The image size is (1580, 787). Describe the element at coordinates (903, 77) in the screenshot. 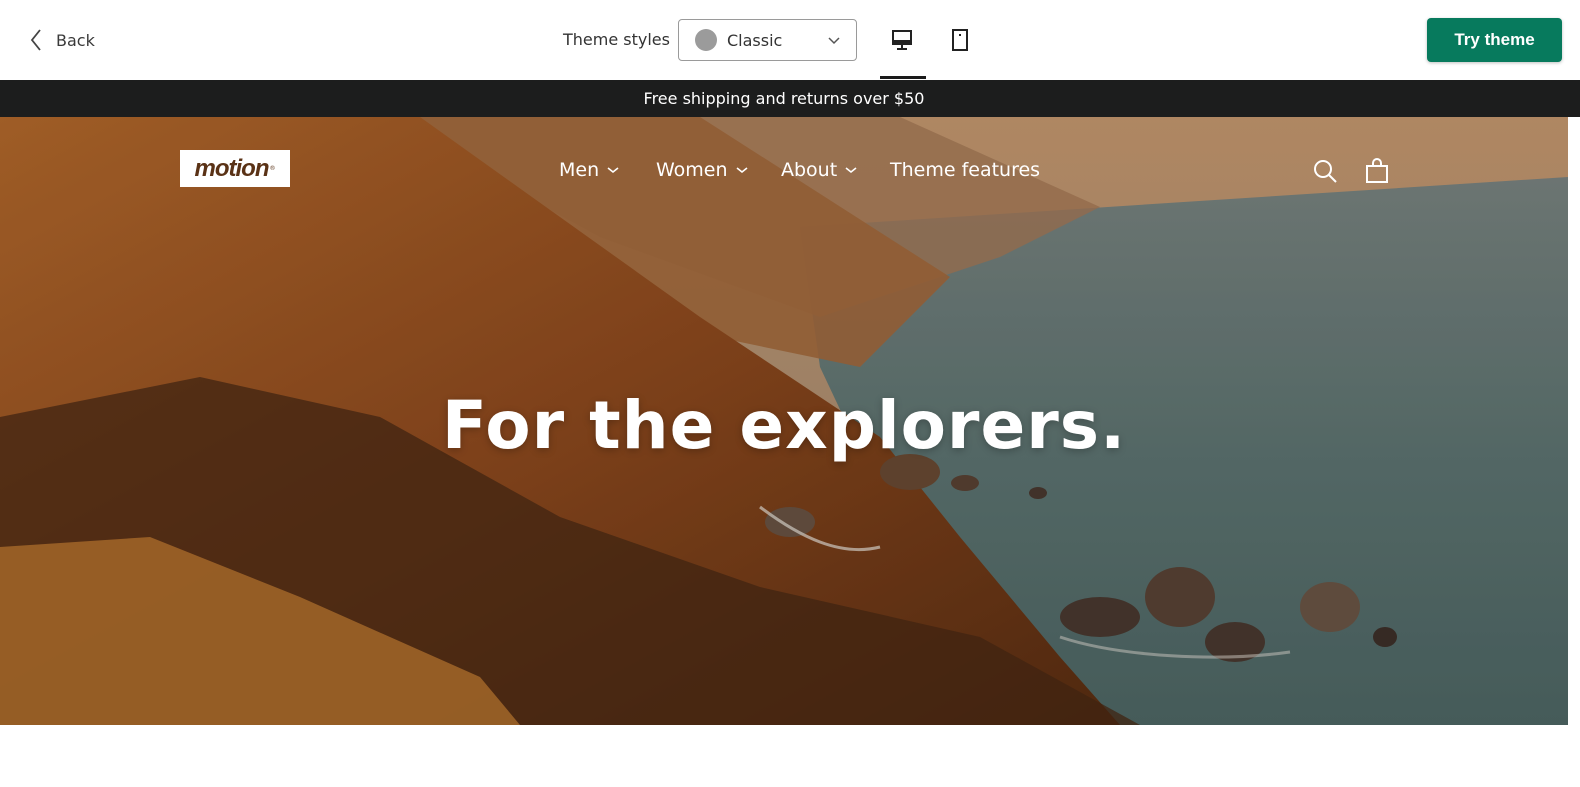

I see `active-device-indicator` at that location.